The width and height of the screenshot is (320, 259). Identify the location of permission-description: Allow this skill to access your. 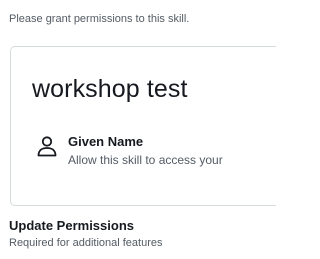
(145, 160).